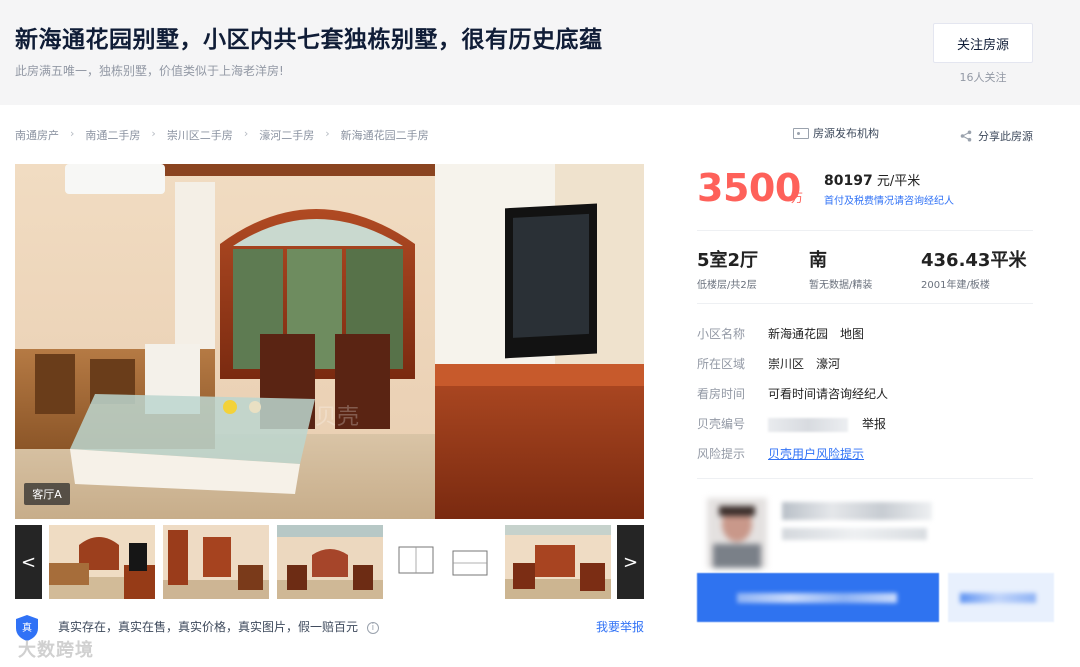 Image resolution: width=1080 pixels, height=667 pixels. I want to click on authenticity-guarantee: 真 真实存在，真实在售，真实价格，真实图片，假一赔百元 i 我要举报, so click(329, 632).